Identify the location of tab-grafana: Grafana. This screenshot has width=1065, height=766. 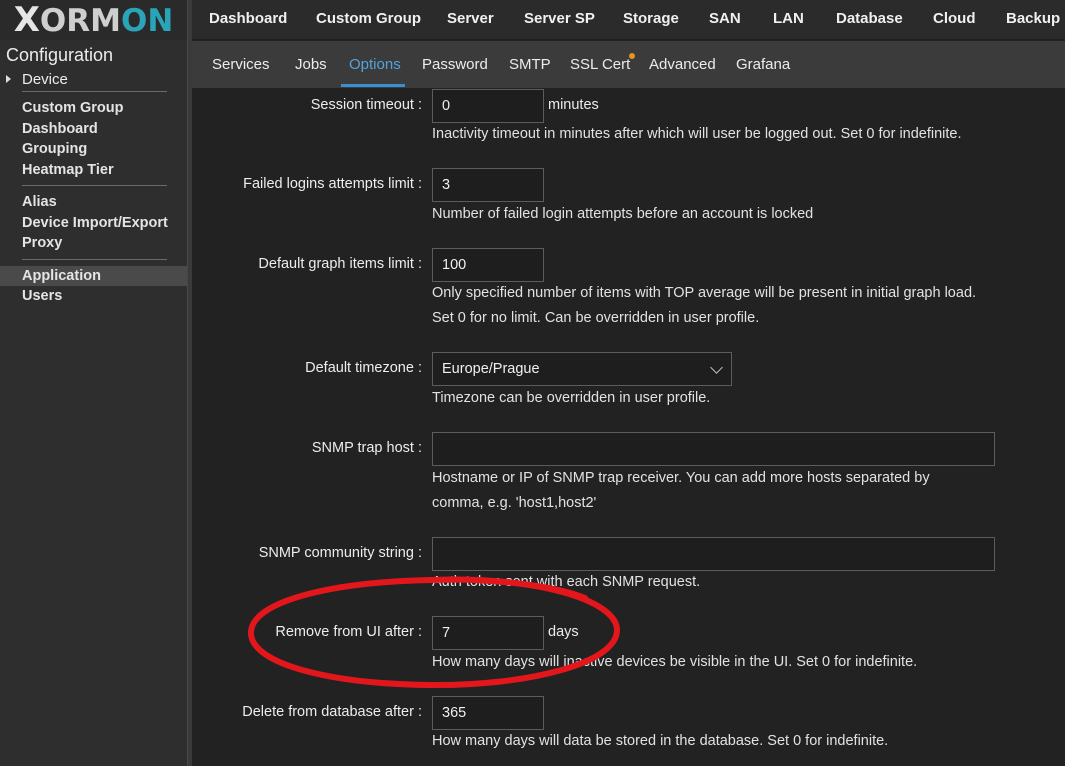
(763, 64).